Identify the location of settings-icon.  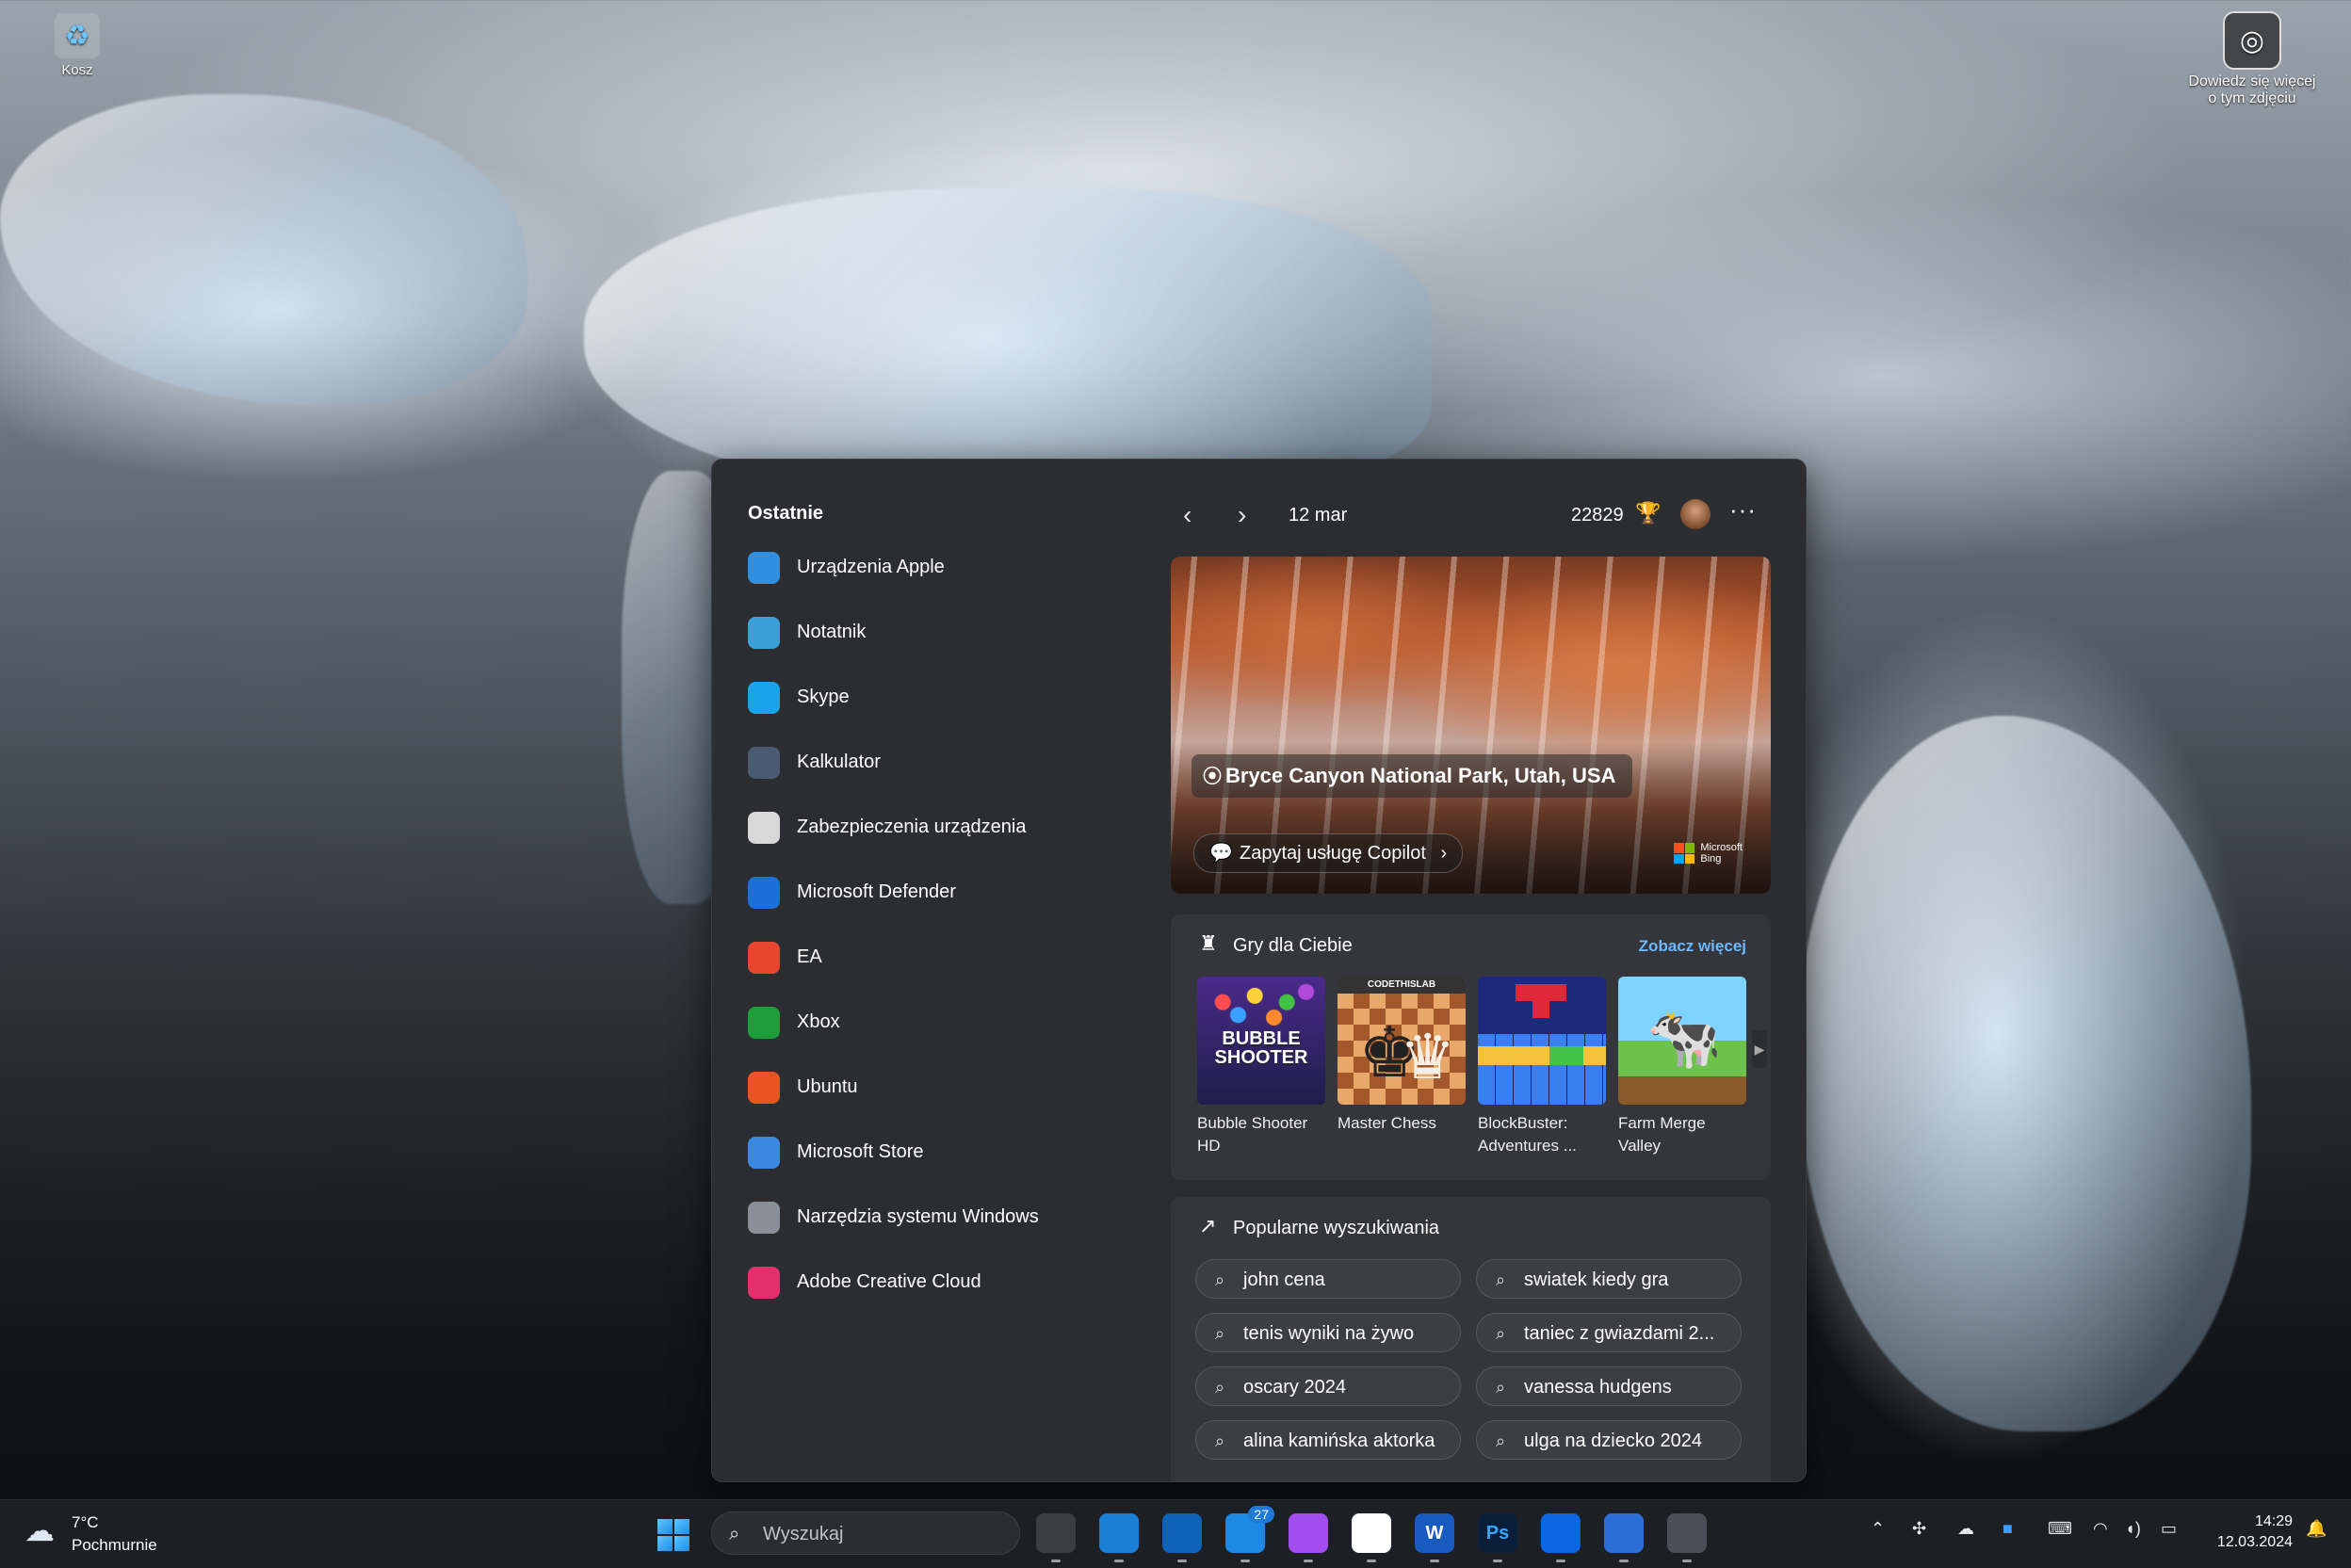
(1687, 1537).